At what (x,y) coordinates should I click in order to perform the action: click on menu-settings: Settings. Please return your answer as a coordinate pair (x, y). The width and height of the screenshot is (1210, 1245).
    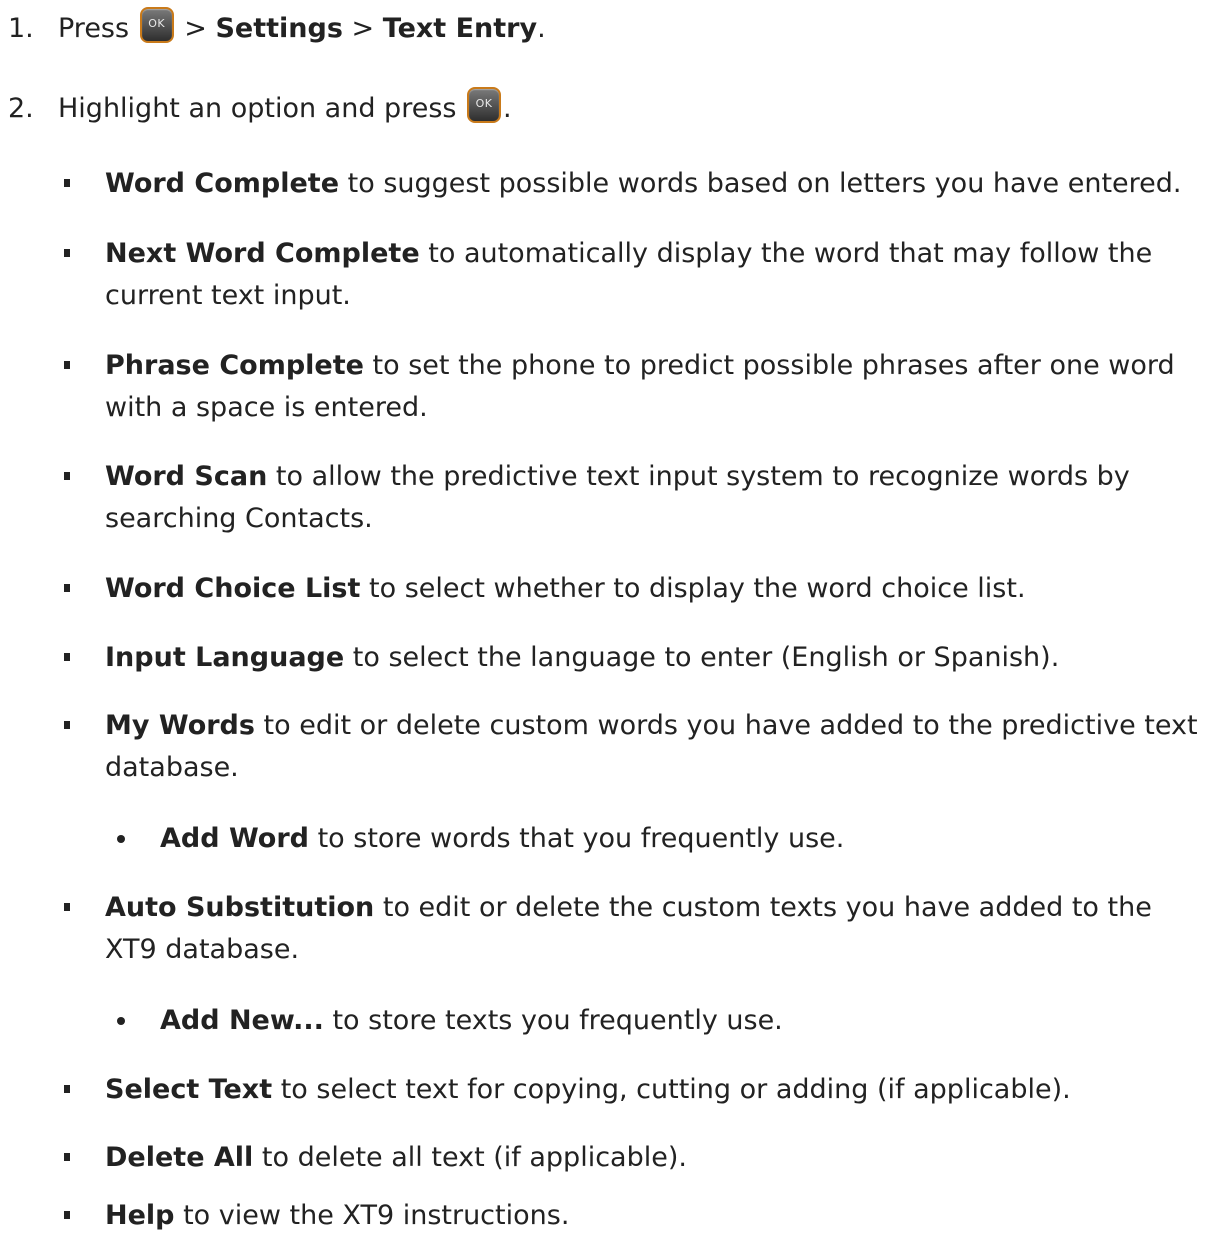
    Looking at the image, I should click on (279, 28).